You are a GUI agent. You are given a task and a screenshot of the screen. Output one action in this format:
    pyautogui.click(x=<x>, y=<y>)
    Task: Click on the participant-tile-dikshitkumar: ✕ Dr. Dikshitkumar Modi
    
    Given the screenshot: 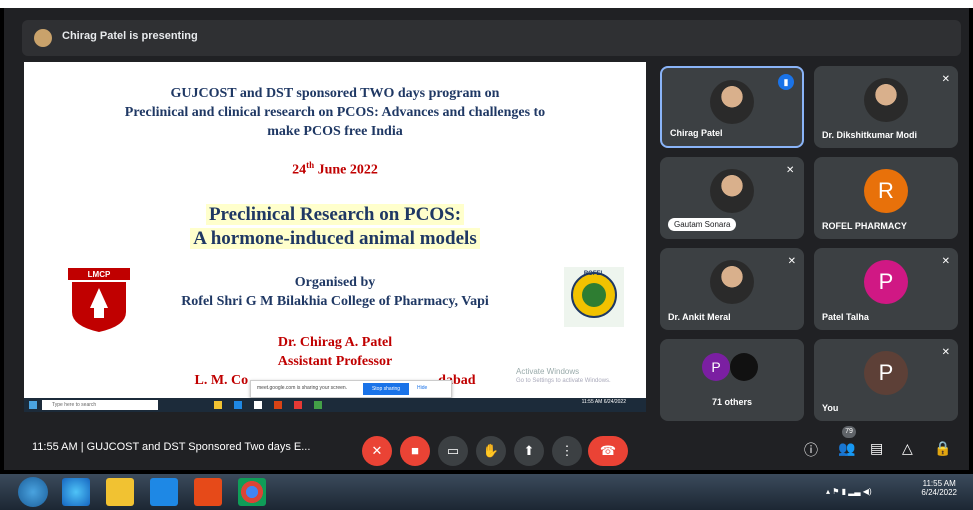 What is the action you would take?
    pyautogui.click(x=886, y=107)
    